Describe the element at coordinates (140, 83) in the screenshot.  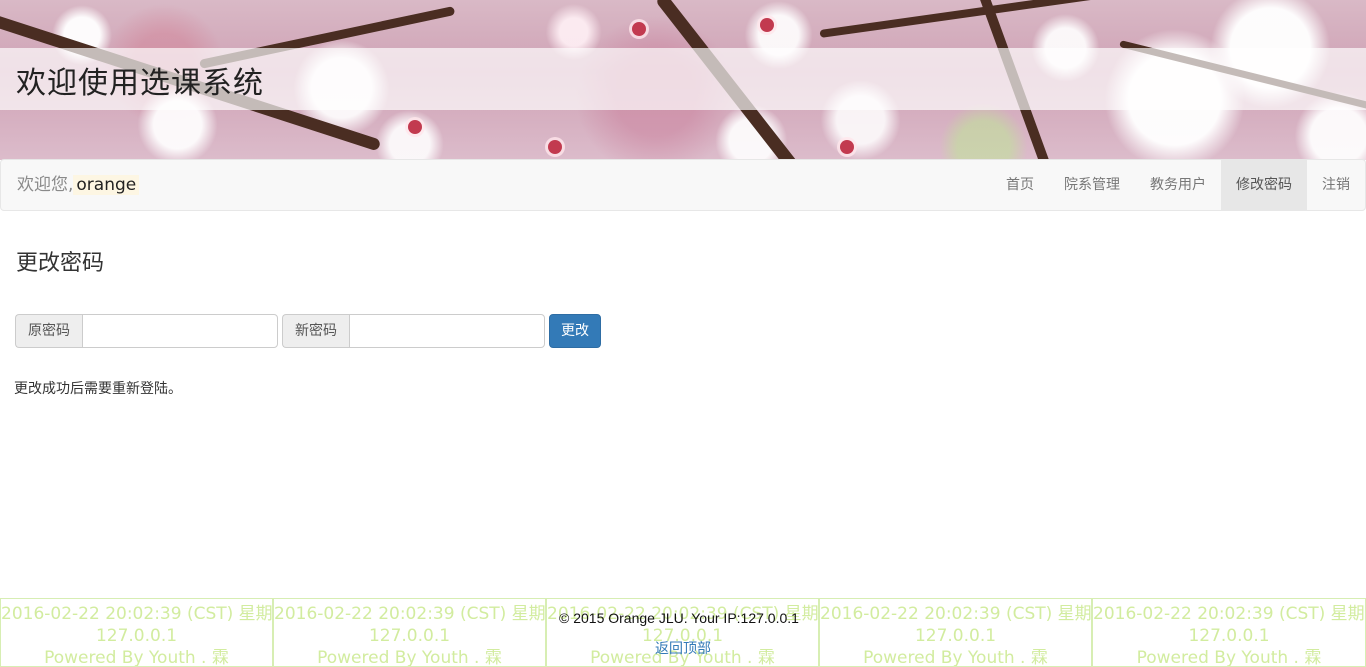
I see `site-title: 欢迎使用选课系统` at that location.